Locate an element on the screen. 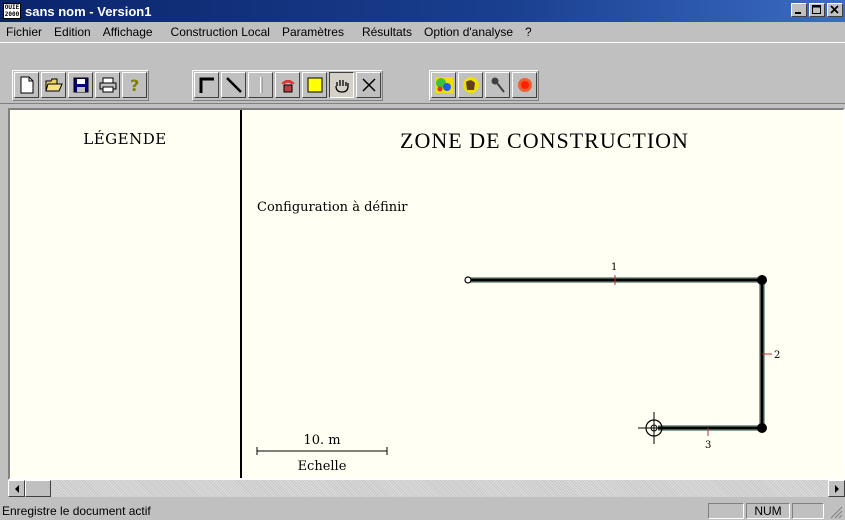 The height and width of the screenshot is (520, 845). scale-bar is located at coordinates (322, 451).